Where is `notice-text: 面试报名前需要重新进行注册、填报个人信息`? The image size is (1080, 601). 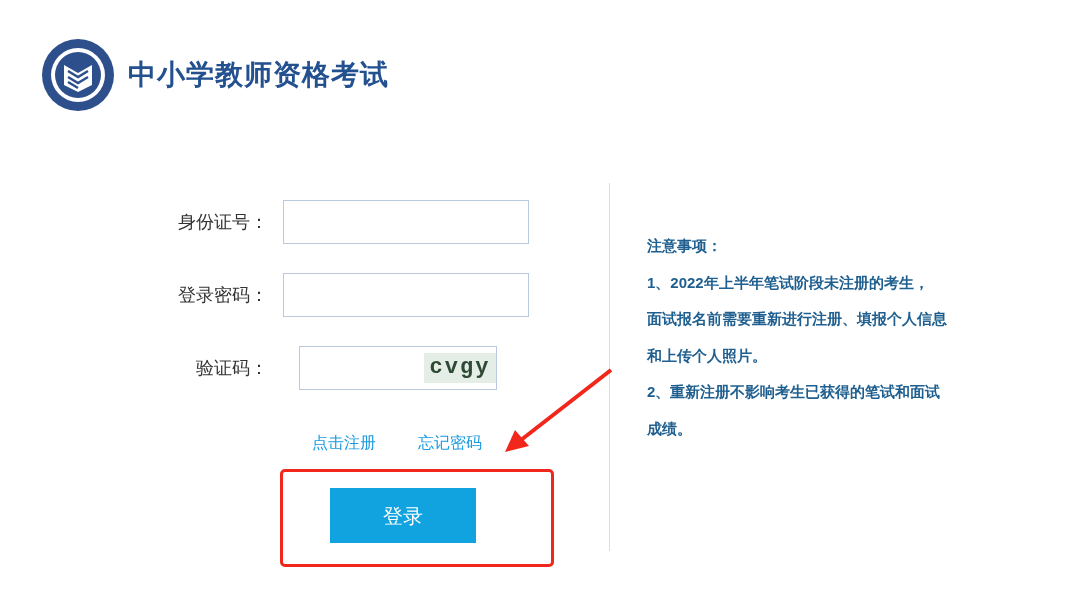 notice-text: 面试报名前需要重新进行注册、填报个人信息 is located at coordinates (797, 319).